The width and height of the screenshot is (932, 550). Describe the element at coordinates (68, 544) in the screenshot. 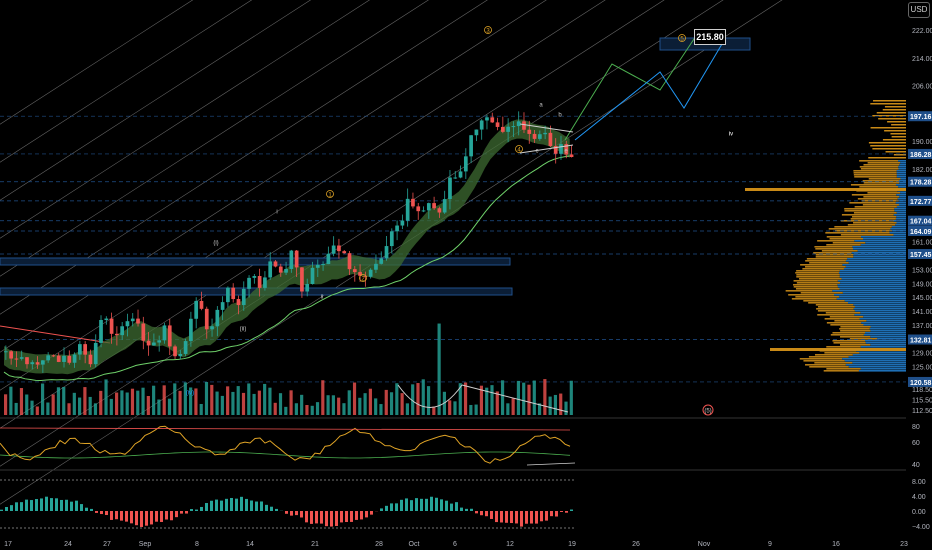

I see `time-tick-label: 24` at that location.